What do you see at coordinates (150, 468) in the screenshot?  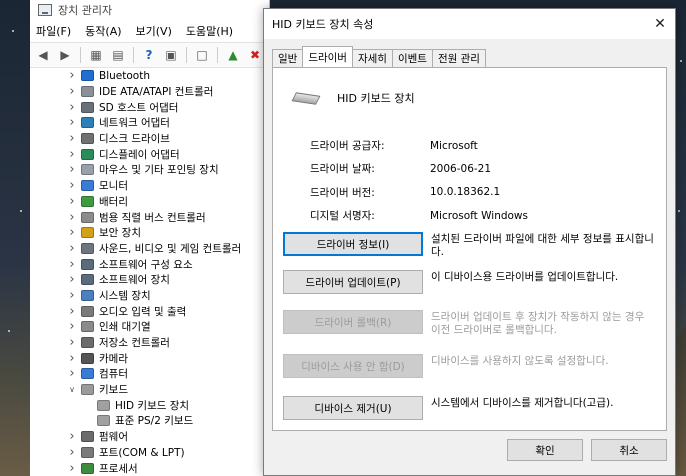 I see `tree-category: › 프로세서` at bounding box center [150, 468].